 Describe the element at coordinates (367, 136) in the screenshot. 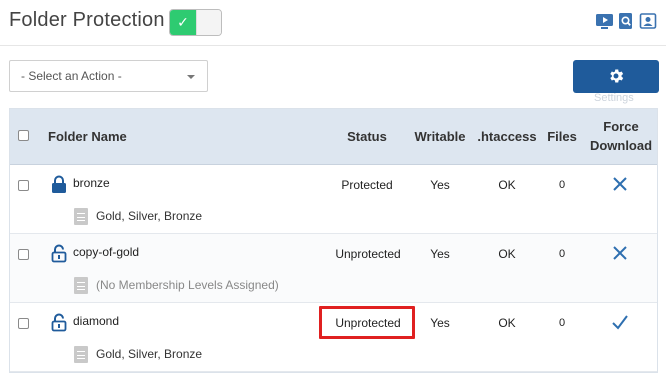

I see `column-status: Status` at that location.